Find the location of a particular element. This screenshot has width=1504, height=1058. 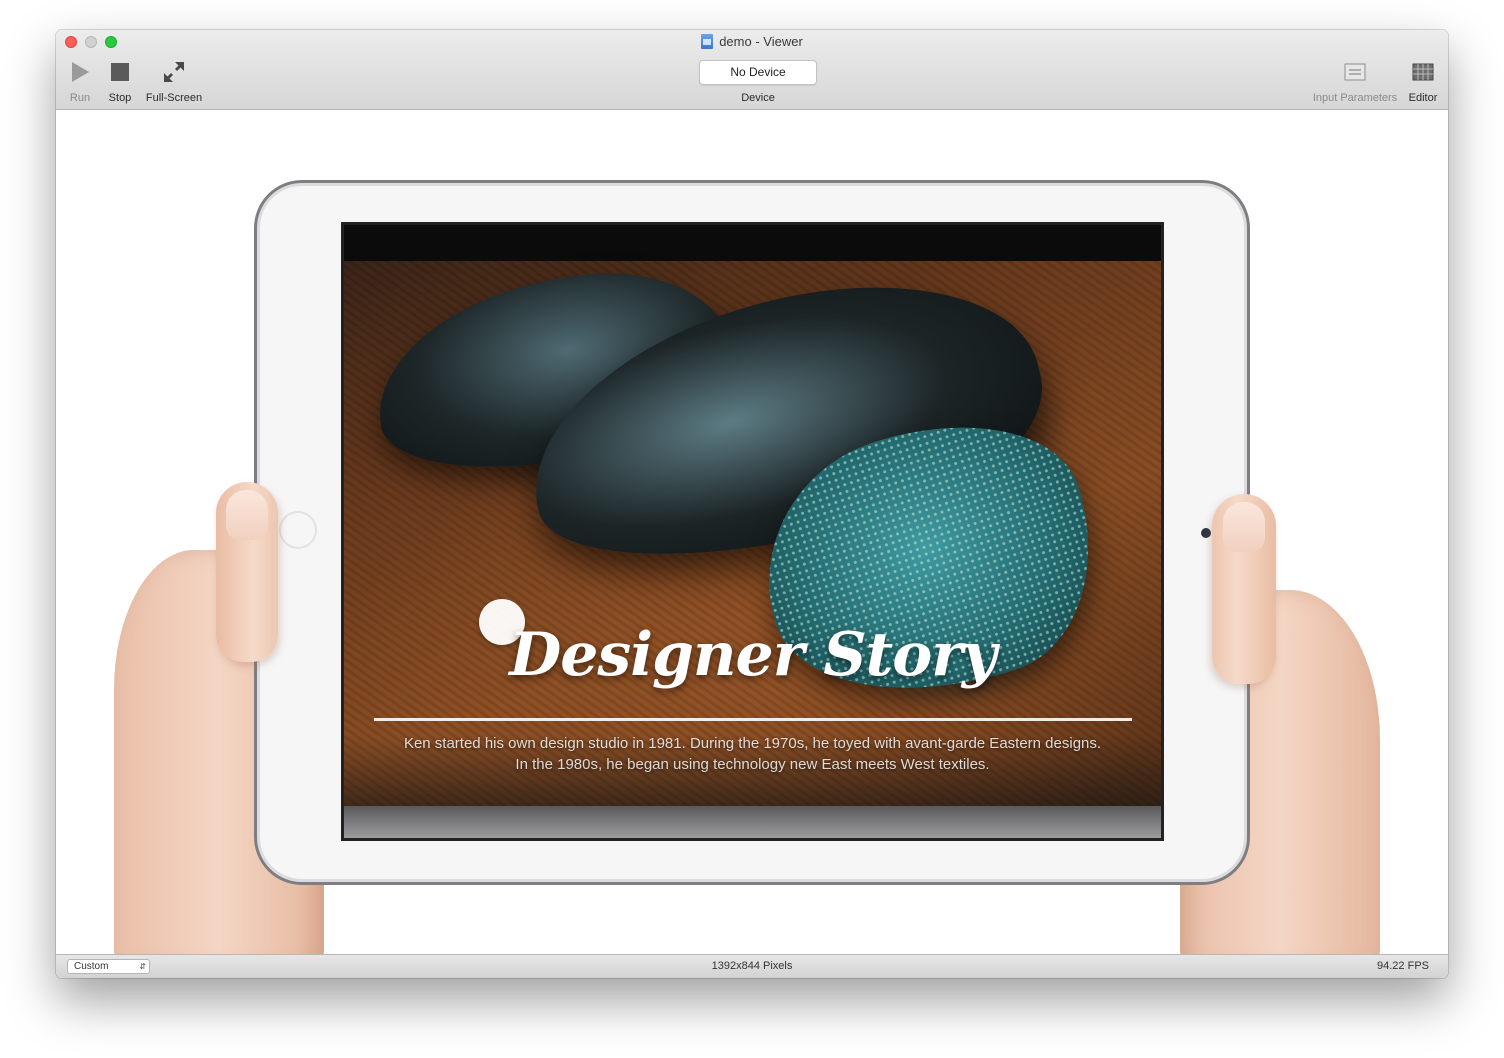

editor-button: Editor is located at coordinates (1423, 82).